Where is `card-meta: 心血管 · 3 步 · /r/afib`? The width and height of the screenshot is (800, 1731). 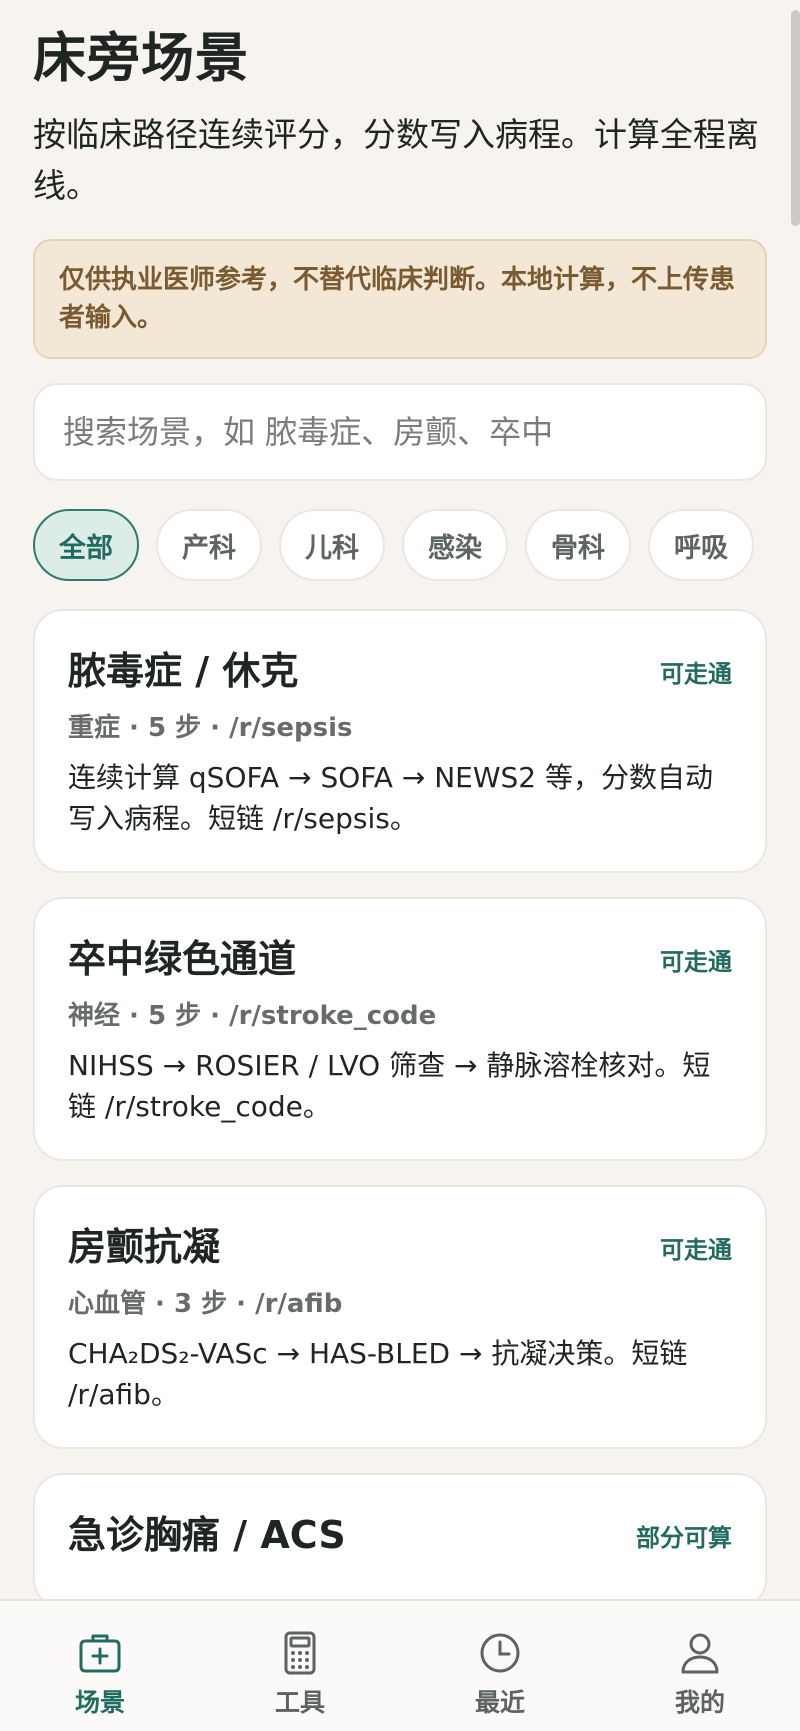 card-meta: 心血管 · 3 步 · /r/afib is located at coordinates (205, 1304).